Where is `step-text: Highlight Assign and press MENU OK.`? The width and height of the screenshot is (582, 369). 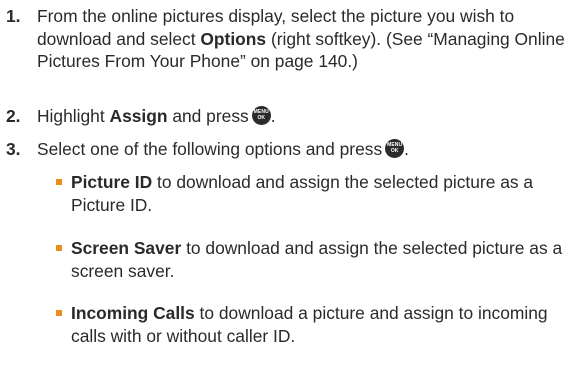
step-text: Highlight Assign and press MENU OK. is located at coordinates (156, 116).